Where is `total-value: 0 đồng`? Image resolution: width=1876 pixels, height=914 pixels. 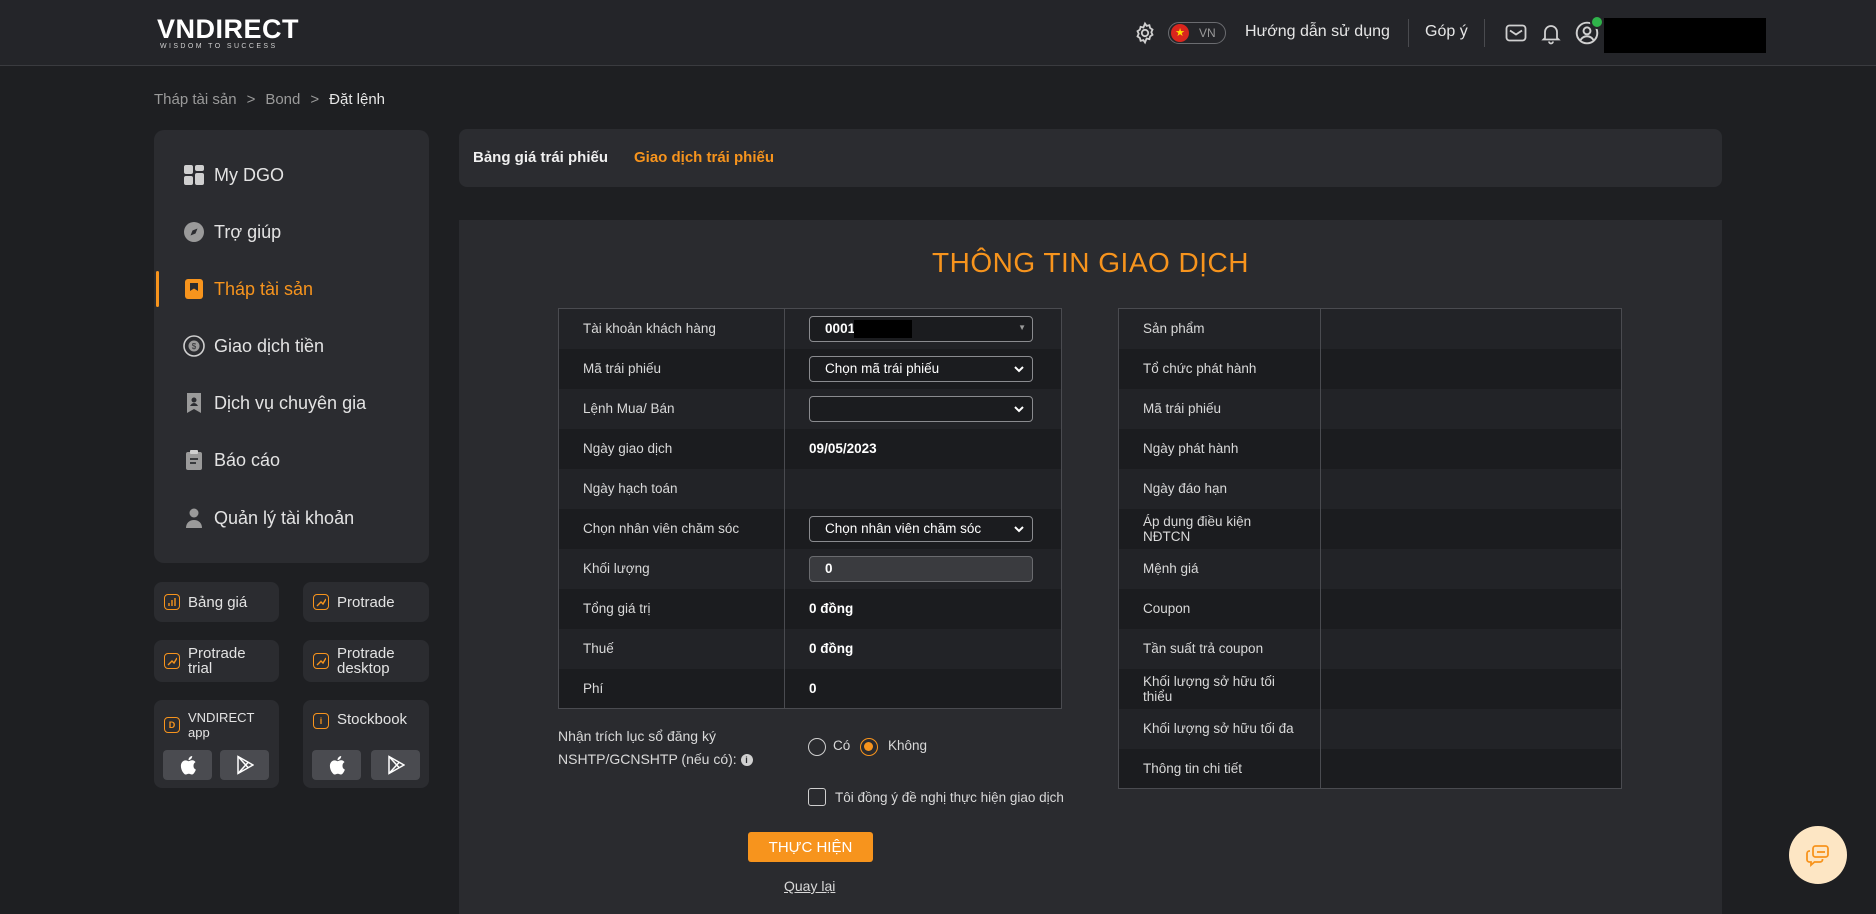 total-value: 0 đồng is located at coordinates (923, 608).